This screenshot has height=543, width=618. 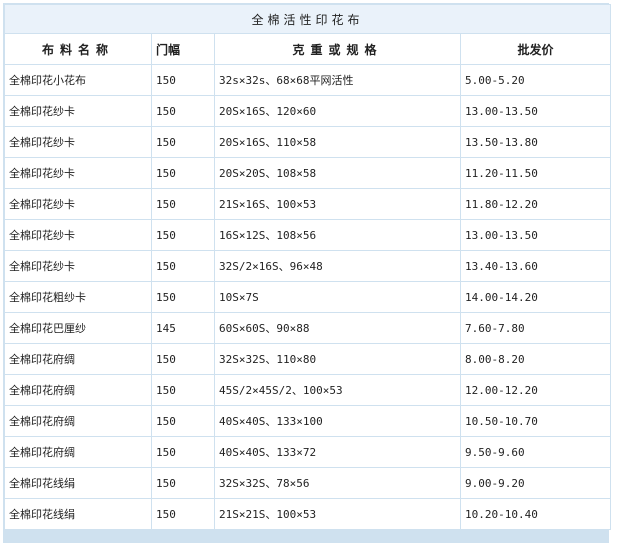 What do you see at coordinates (536, 390) in the screenshot?
I see `cell-price: 12.00-12.20` at bounding box center [536, 390].